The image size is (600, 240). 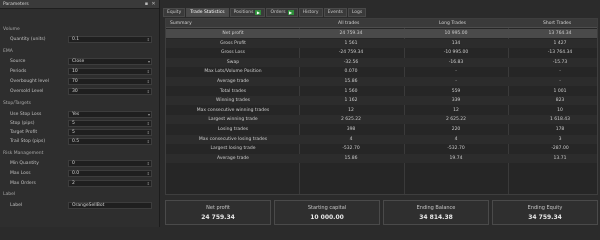 What do you see at coordinates (110, 91) in the screenshot?
I see `param-value-field: 30 ⇕` at bounding box center [110, 91].